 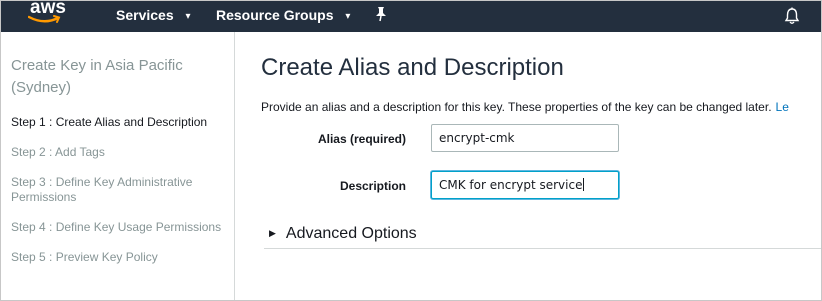 I want to click on advanced-options-label: Advanced Options, so click(x=351, y=233).